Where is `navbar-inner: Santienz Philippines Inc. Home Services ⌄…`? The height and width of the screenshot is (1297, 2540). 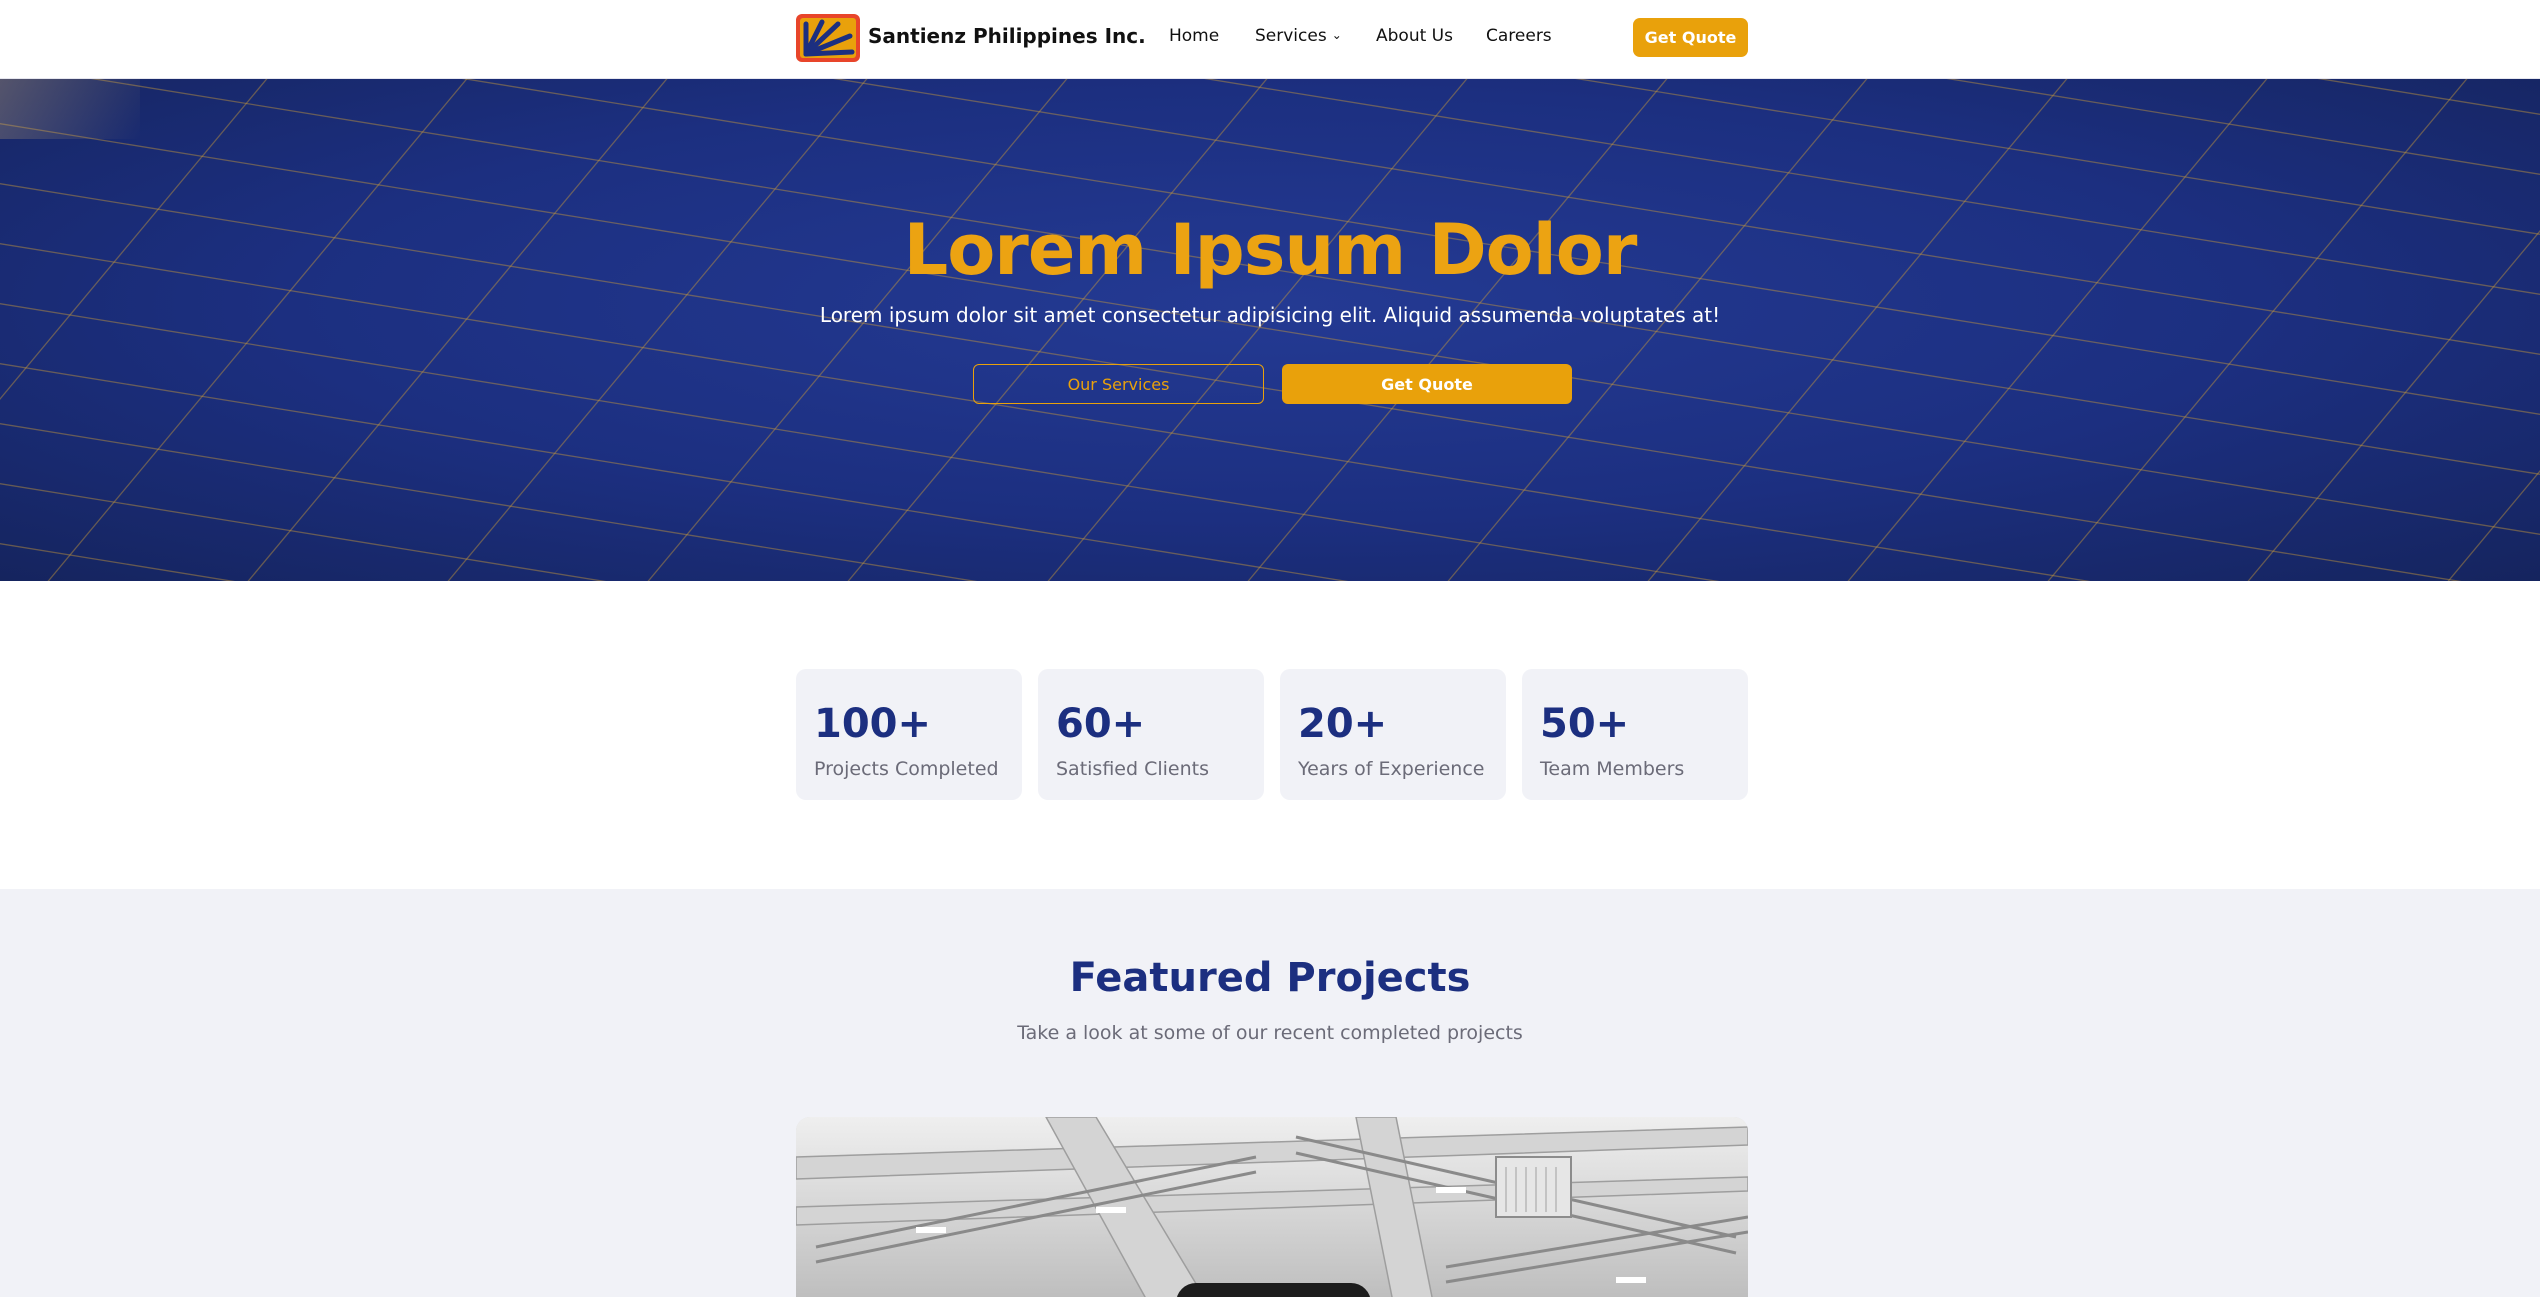 navbar-inner: Santienz Philippines Inc. Home Services ⌄… is located at coordinates (1272, 39).